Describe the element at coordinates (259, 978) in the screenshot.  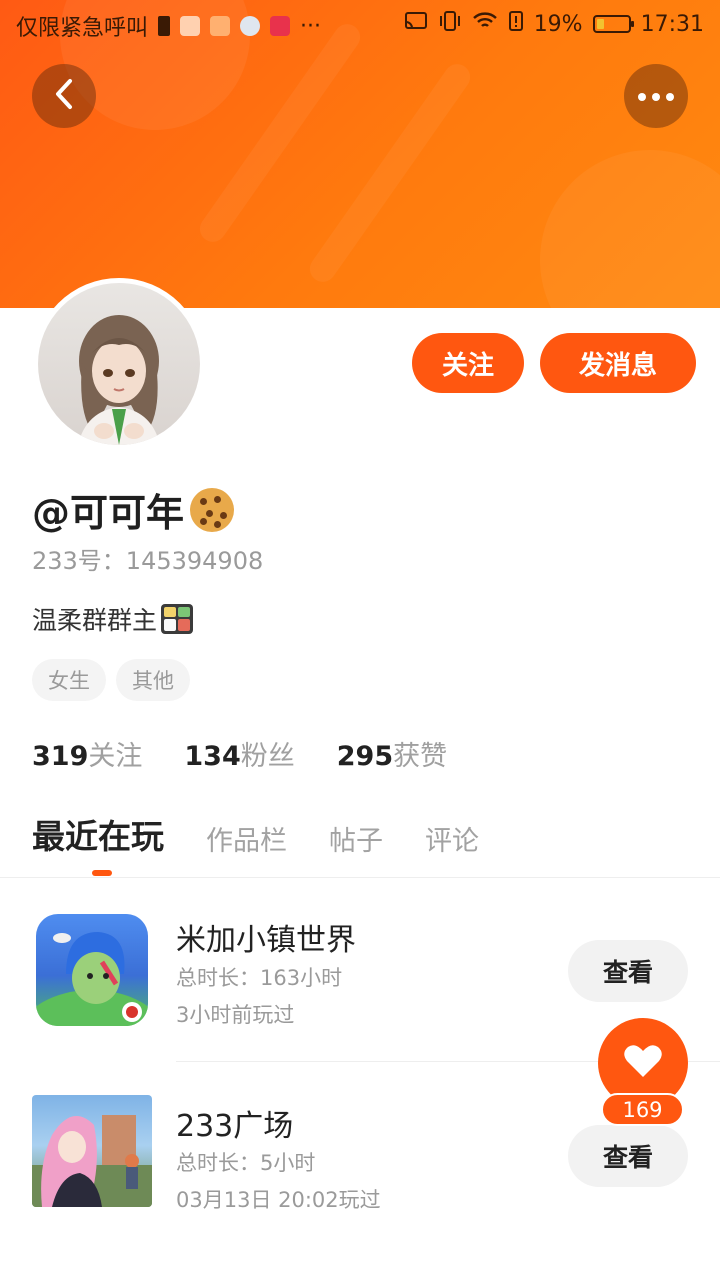
I see `game-duration: 总时长：163小时` at that location.